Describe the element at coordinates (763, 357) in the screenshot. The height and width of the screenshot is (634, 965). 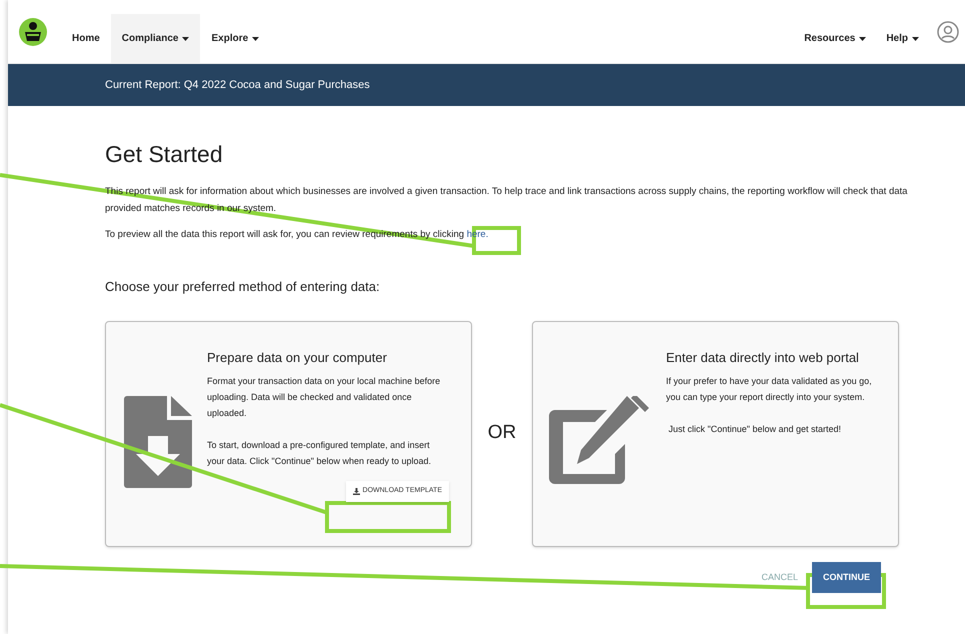
I see `option-title: Enter data directly into web portal` at that location.